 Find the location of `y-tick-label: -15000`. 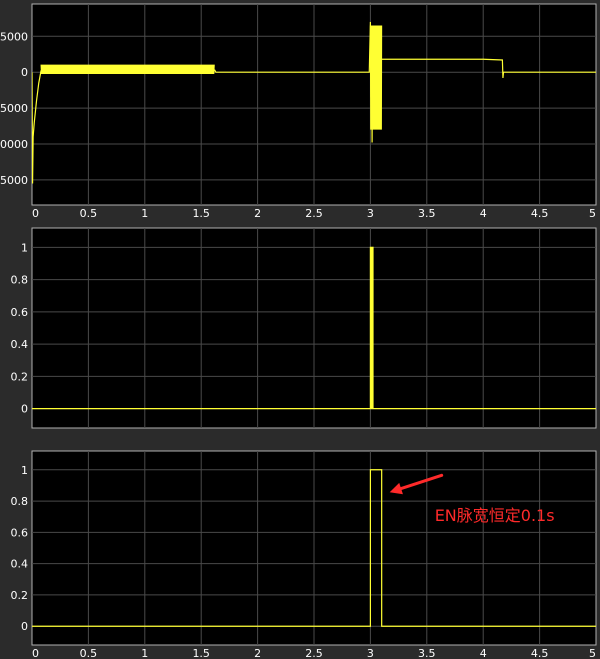

y-tick-label: -15000 is located at coordinates (14, 180).